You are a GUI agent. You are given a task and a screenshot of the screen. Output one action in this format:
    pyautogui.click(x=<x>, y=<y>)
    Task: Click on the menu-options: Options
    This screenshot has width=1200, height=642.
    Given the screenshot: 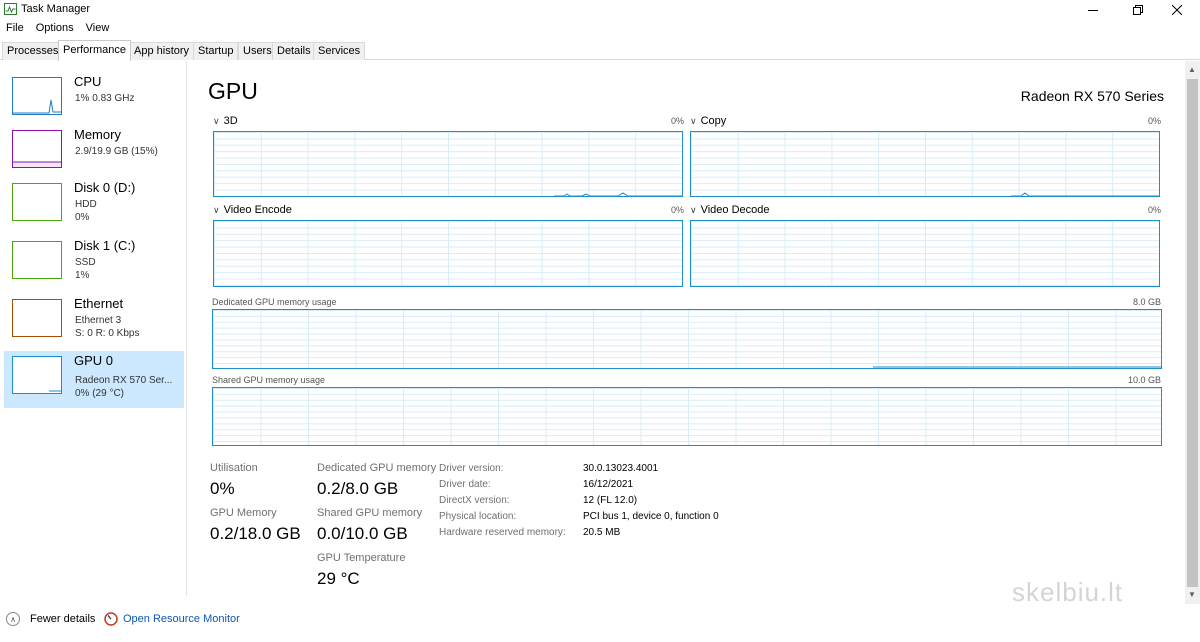 What is the action you would take?
    pyautogui.click(x=55, y=29)
    